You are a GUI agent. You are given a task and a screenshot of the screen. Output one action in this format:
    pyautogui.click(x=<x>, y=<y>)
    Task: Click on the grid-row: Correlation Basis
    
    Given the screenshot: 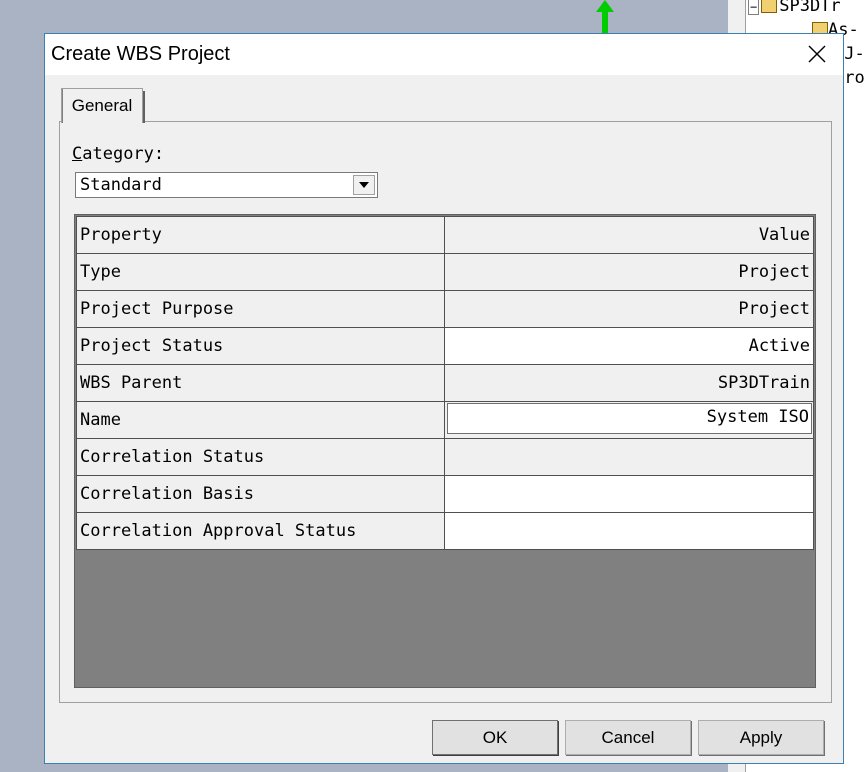 What is the action you would take?
    pyautogui.click(x=445, y=494)
    